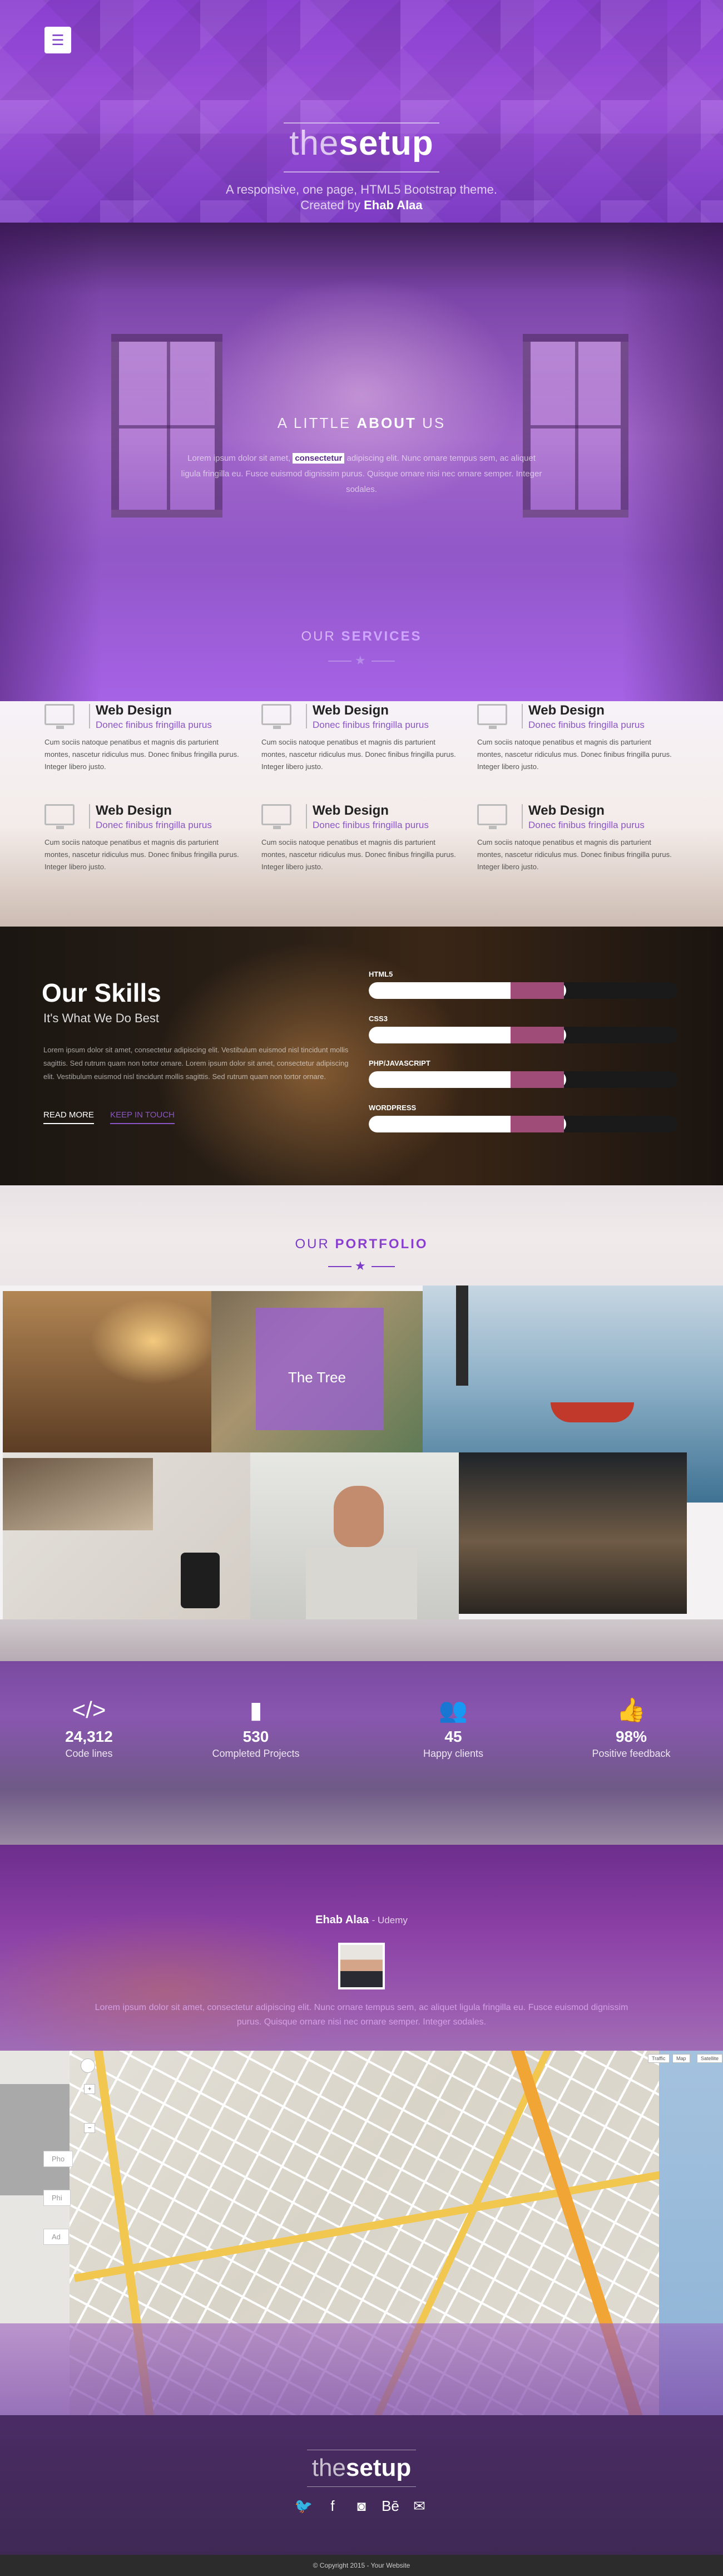  What do you see at coordinates (101, 1018) in the screenshot?
I see `skills-subtitle: It's What We Do Best` at bounding box center [101, 1018].